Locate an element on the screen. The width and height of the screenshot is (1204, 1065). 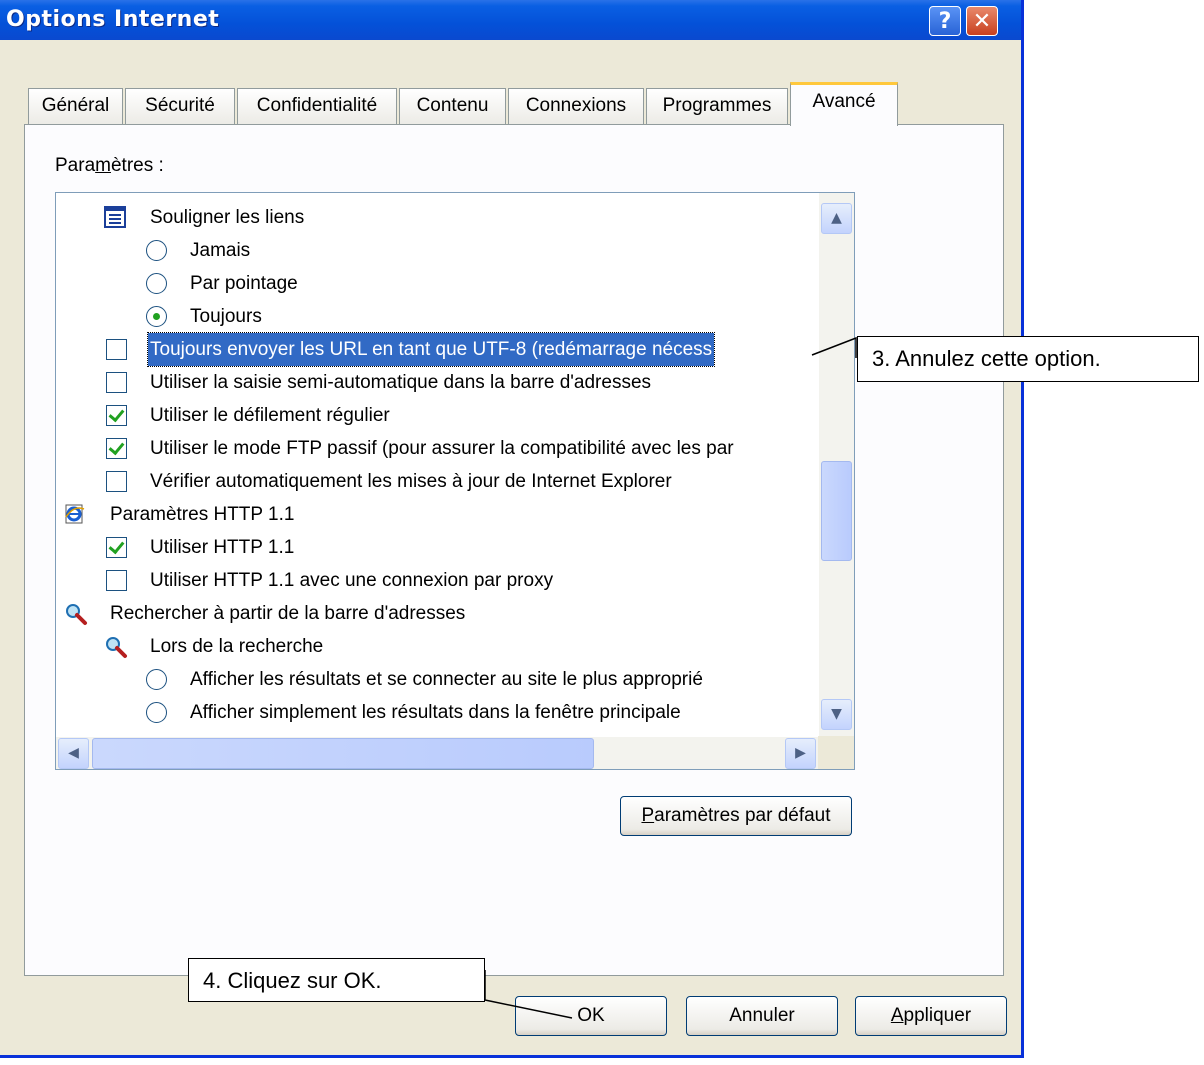
callout-step-4: 4. Cliquez sur OK. is located at coordinates (336, 980).